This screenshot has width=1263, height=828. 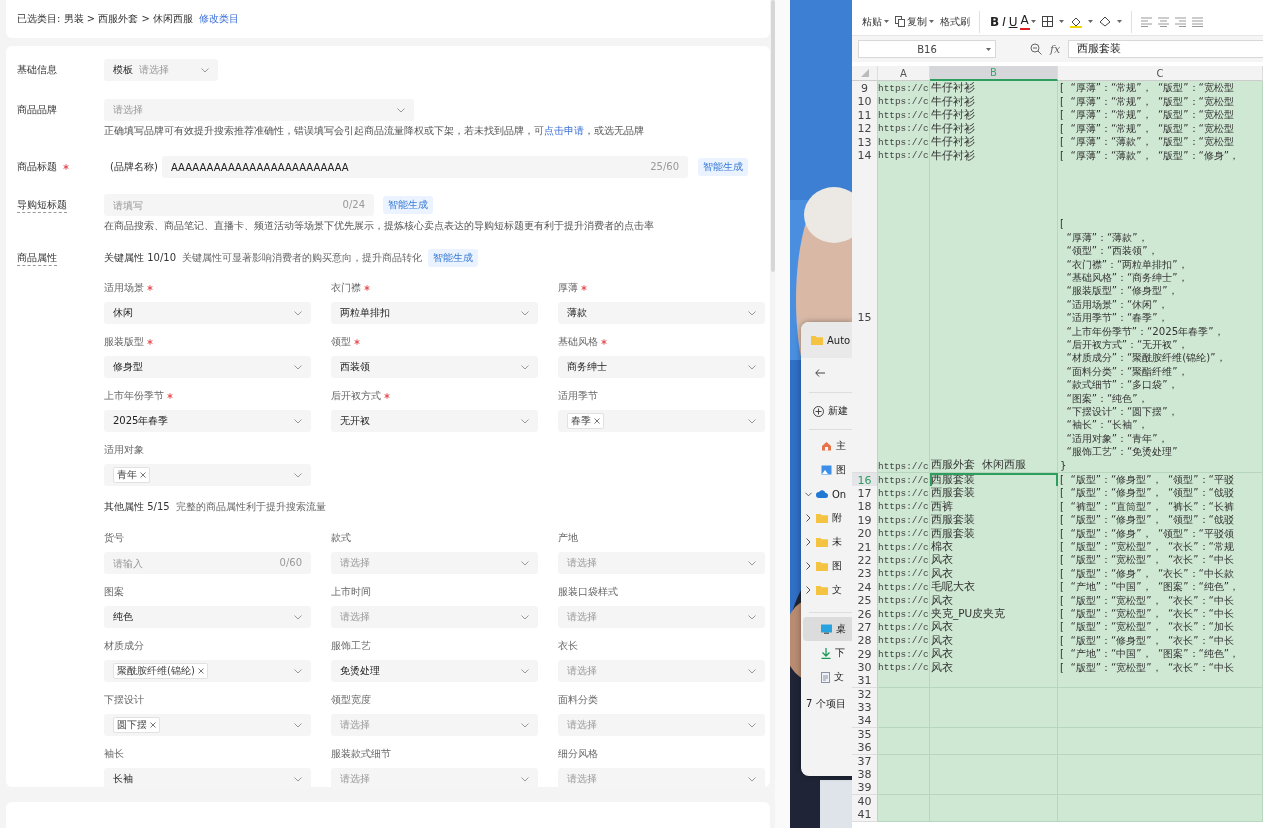 What do you see at coordinates (1075, 21) in the screenshot?
I see `fill-color-icon` at bounding box center [1075, 21].